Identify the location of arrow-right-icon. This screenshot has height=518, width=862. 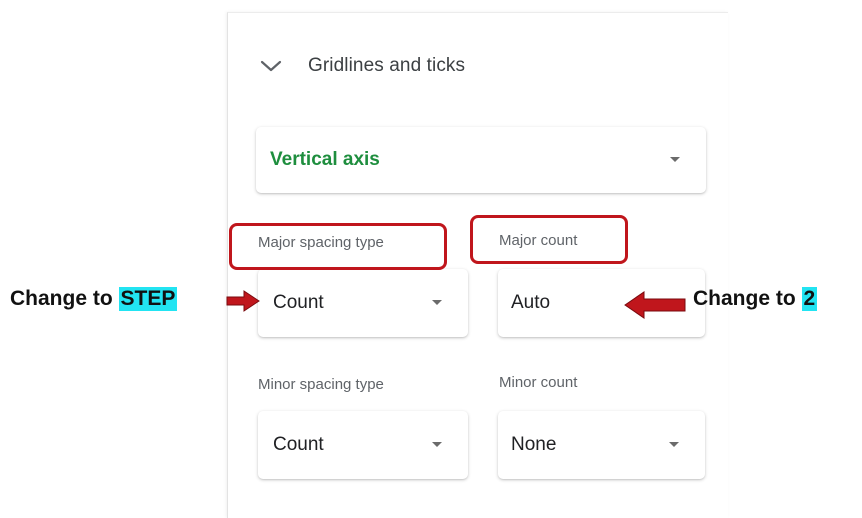
(243, 301).